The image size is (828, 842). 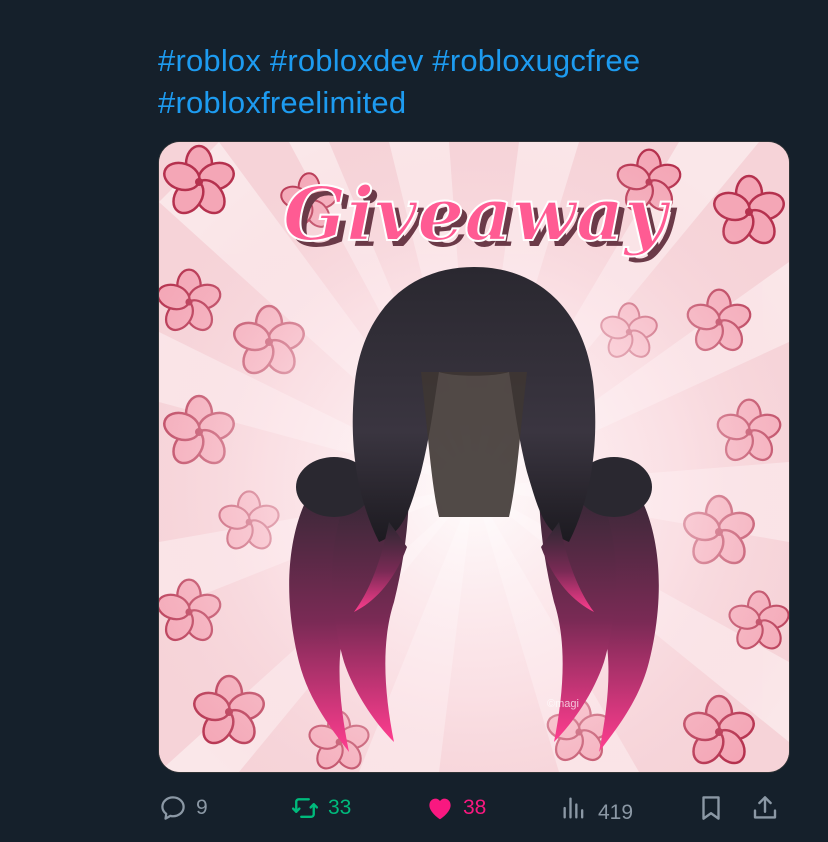 I want to click on like-button: 38, so click(x=455, y=808).